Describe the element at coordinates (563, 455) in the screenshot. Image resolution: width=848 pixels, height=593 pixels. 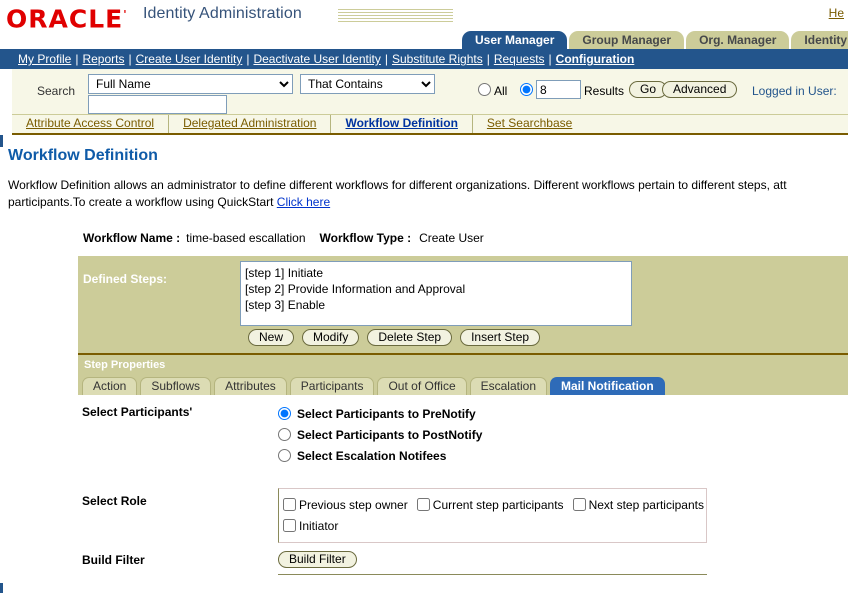
I see `participant-option-row: Select Escalation Notifees` at that location.